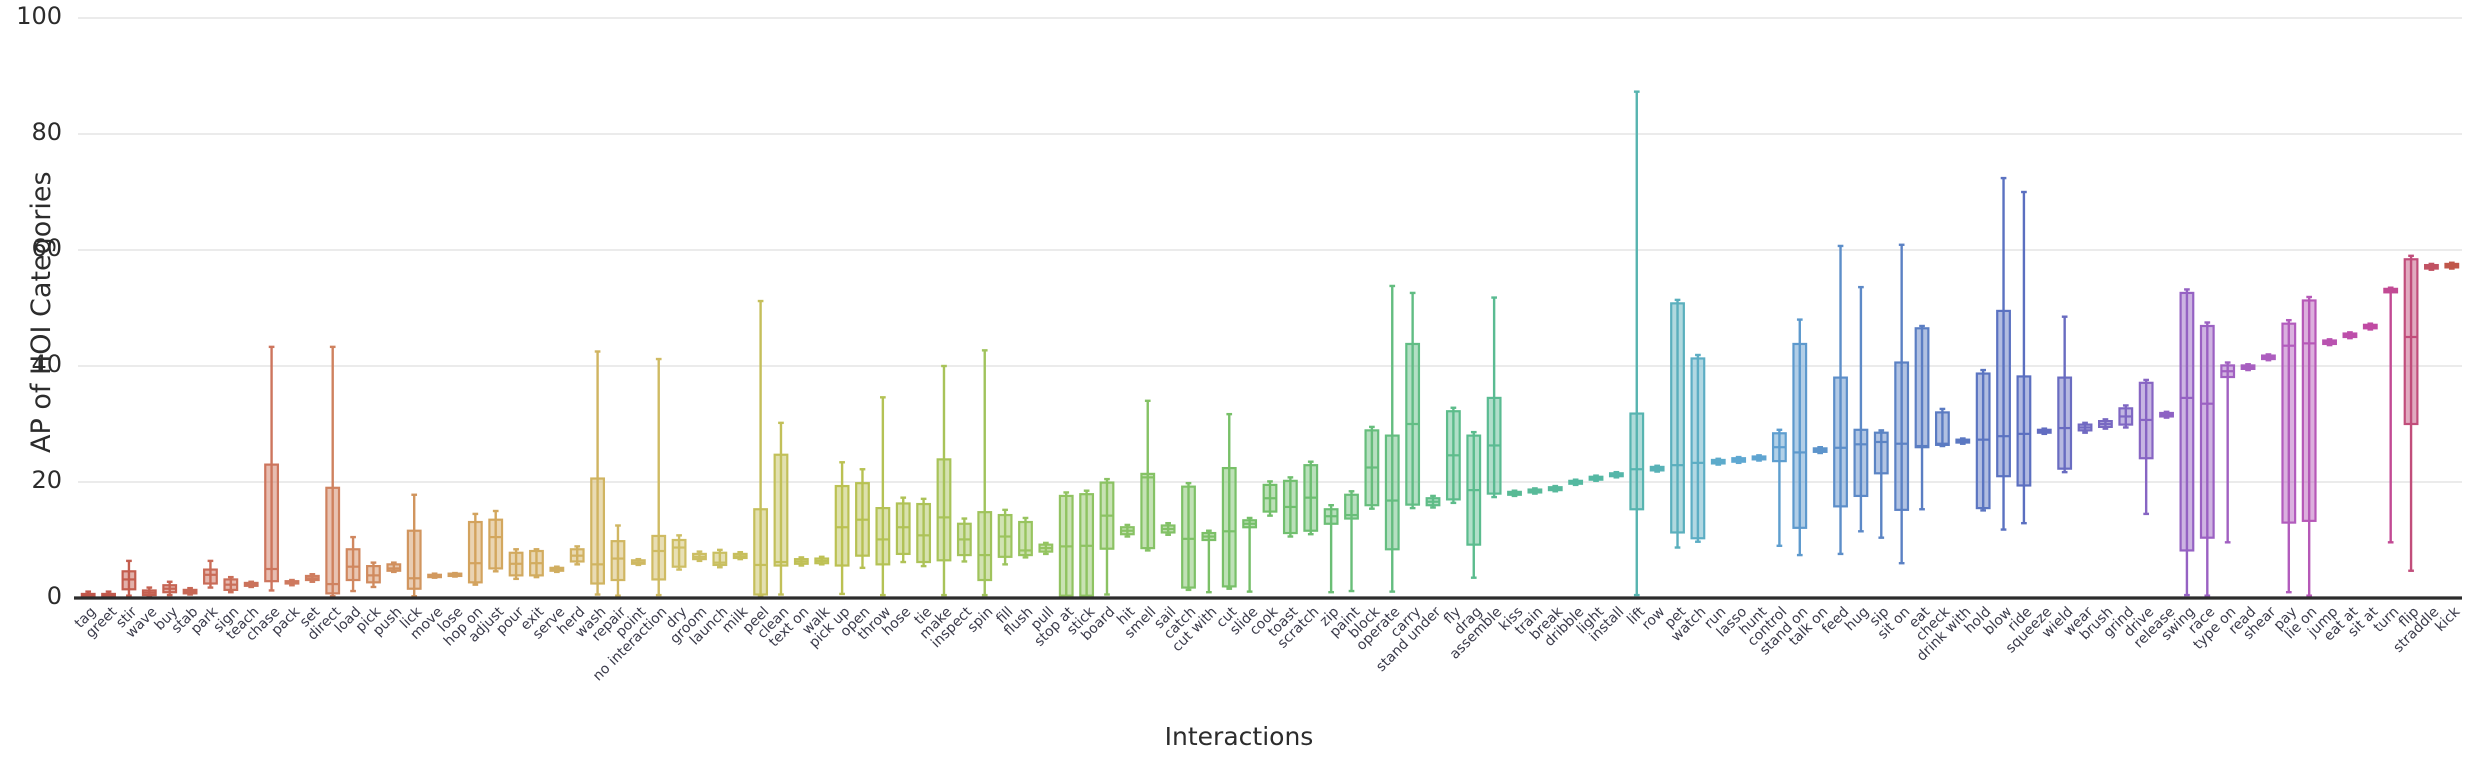 The width and height of the screenshot is (2478, 766). What do you see at coordinates (46, 364) in the screenshot?
I see `y-tick-label: 40` at bounding box center [46, 364].